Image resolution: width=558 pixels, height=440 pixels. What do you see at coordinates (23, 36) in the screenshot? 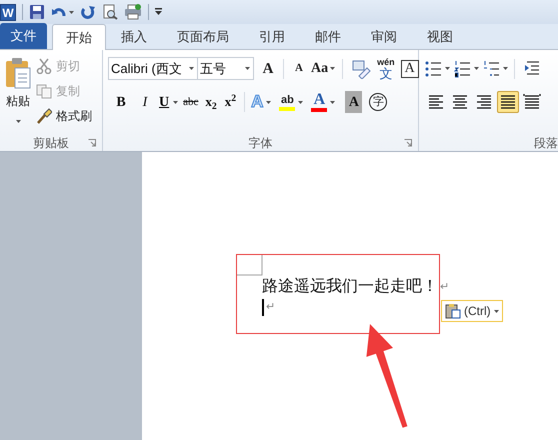
I see `file-tab: 文件` at bounding box center [23, 36].